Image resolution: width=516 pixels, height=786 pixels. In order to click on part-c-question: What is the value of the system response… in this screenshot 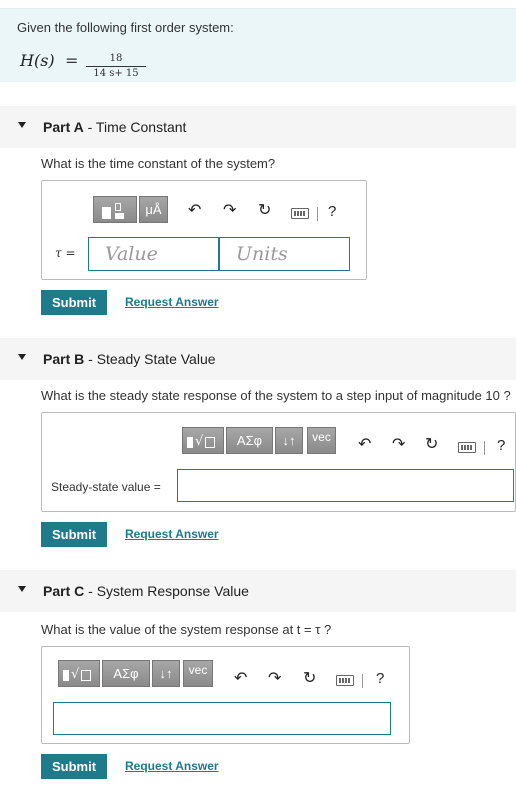, I will do `click(186, 629)`.